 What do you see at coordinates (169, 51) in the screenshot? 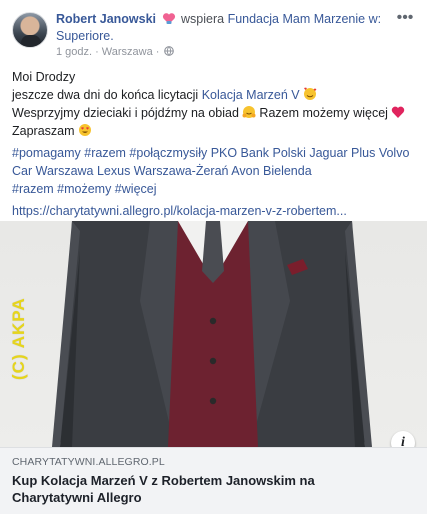
I see `globe-icon` at bounding box center [169, 51].